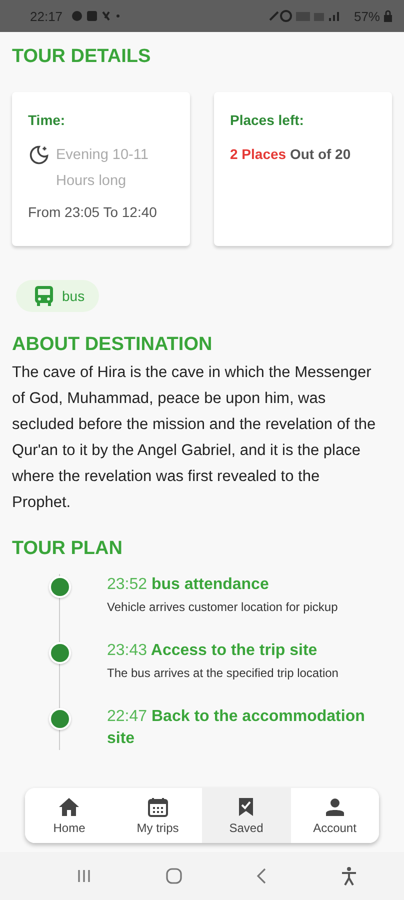 This screenshot has height=900, width=404. Describe the element at coordinates (68, 549) in the screenshot. I see `section-heading: TOUR PLAN` at that location.